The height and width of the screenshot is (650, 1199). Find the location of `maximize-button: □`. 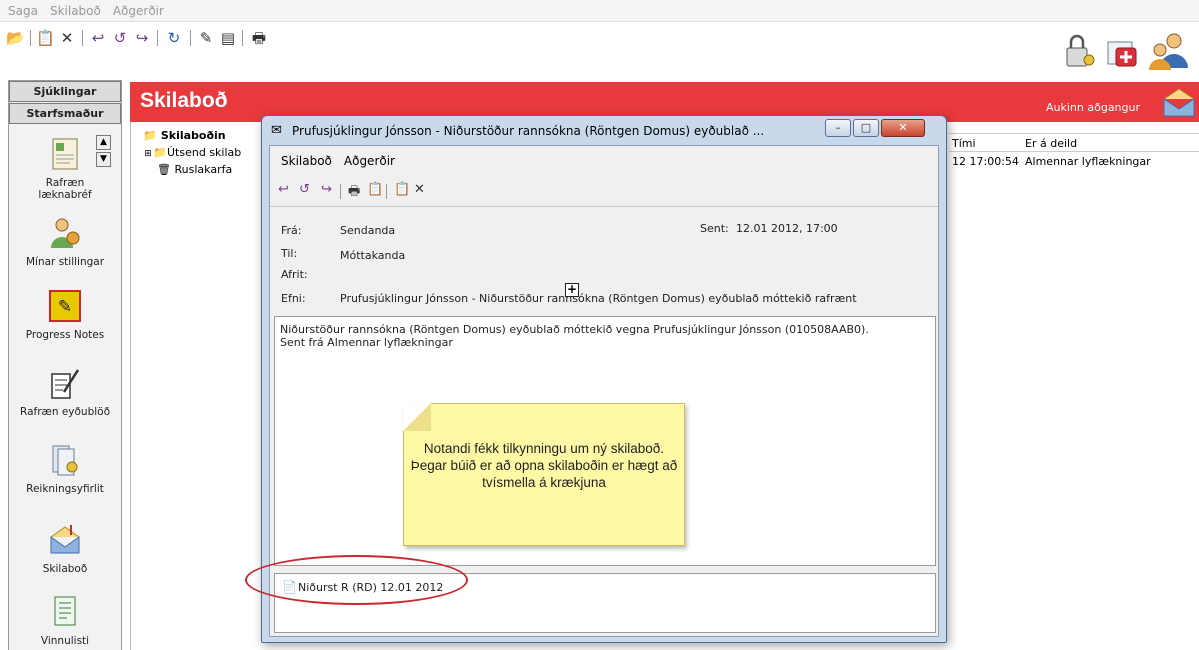

maximize-button: □ is located at coordinates (866, 128).